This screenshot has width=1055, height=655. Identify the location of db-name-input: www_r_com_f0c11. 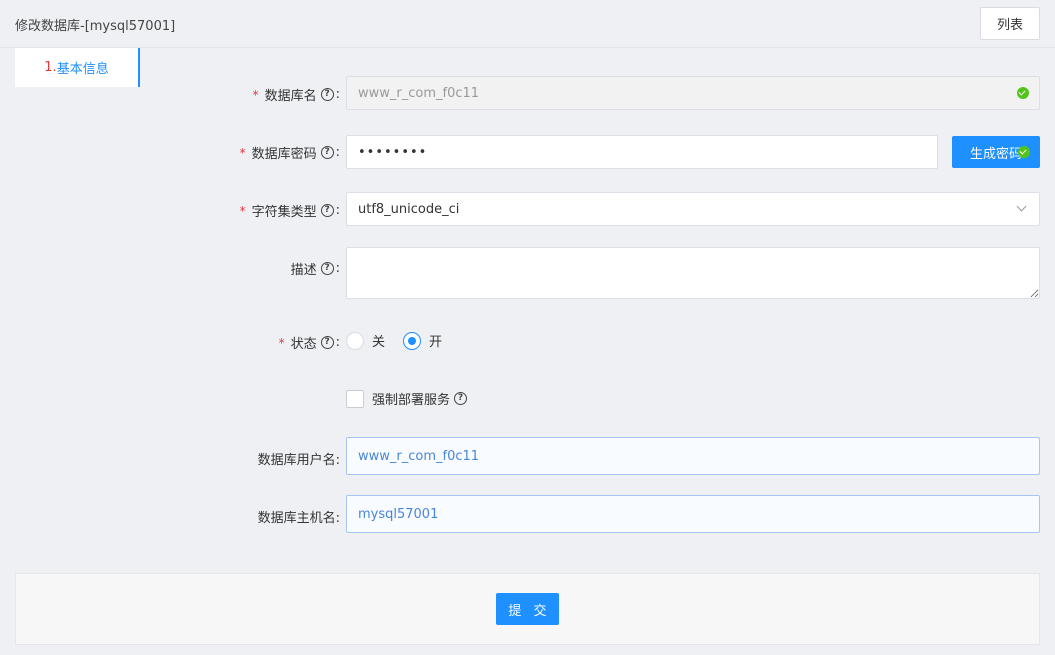
(693, 93).